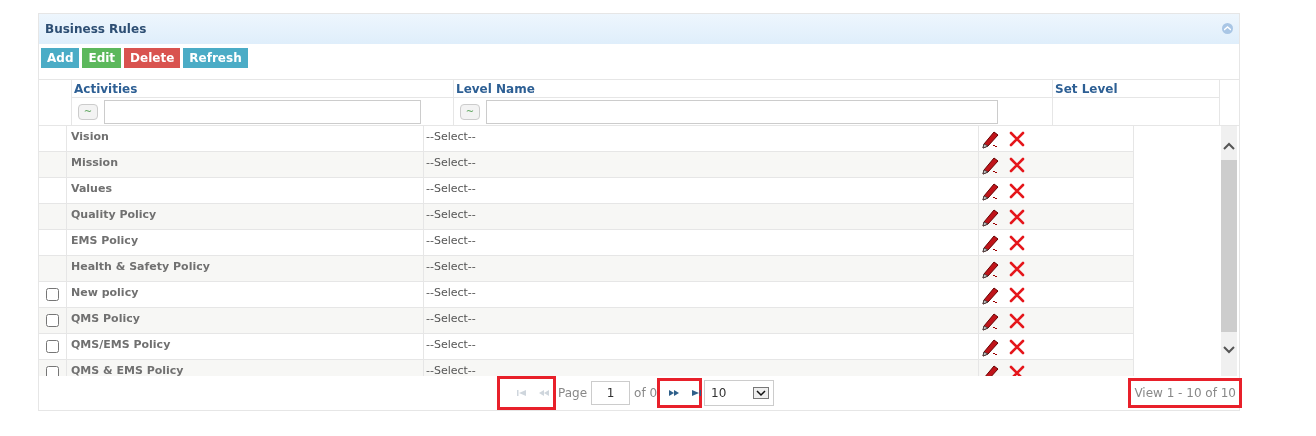 The image size is (1316, 436). What do you see at coordinates (761, 393) in the screenshot?
I see `dropdown-icon` at bounding box center [761, 393].